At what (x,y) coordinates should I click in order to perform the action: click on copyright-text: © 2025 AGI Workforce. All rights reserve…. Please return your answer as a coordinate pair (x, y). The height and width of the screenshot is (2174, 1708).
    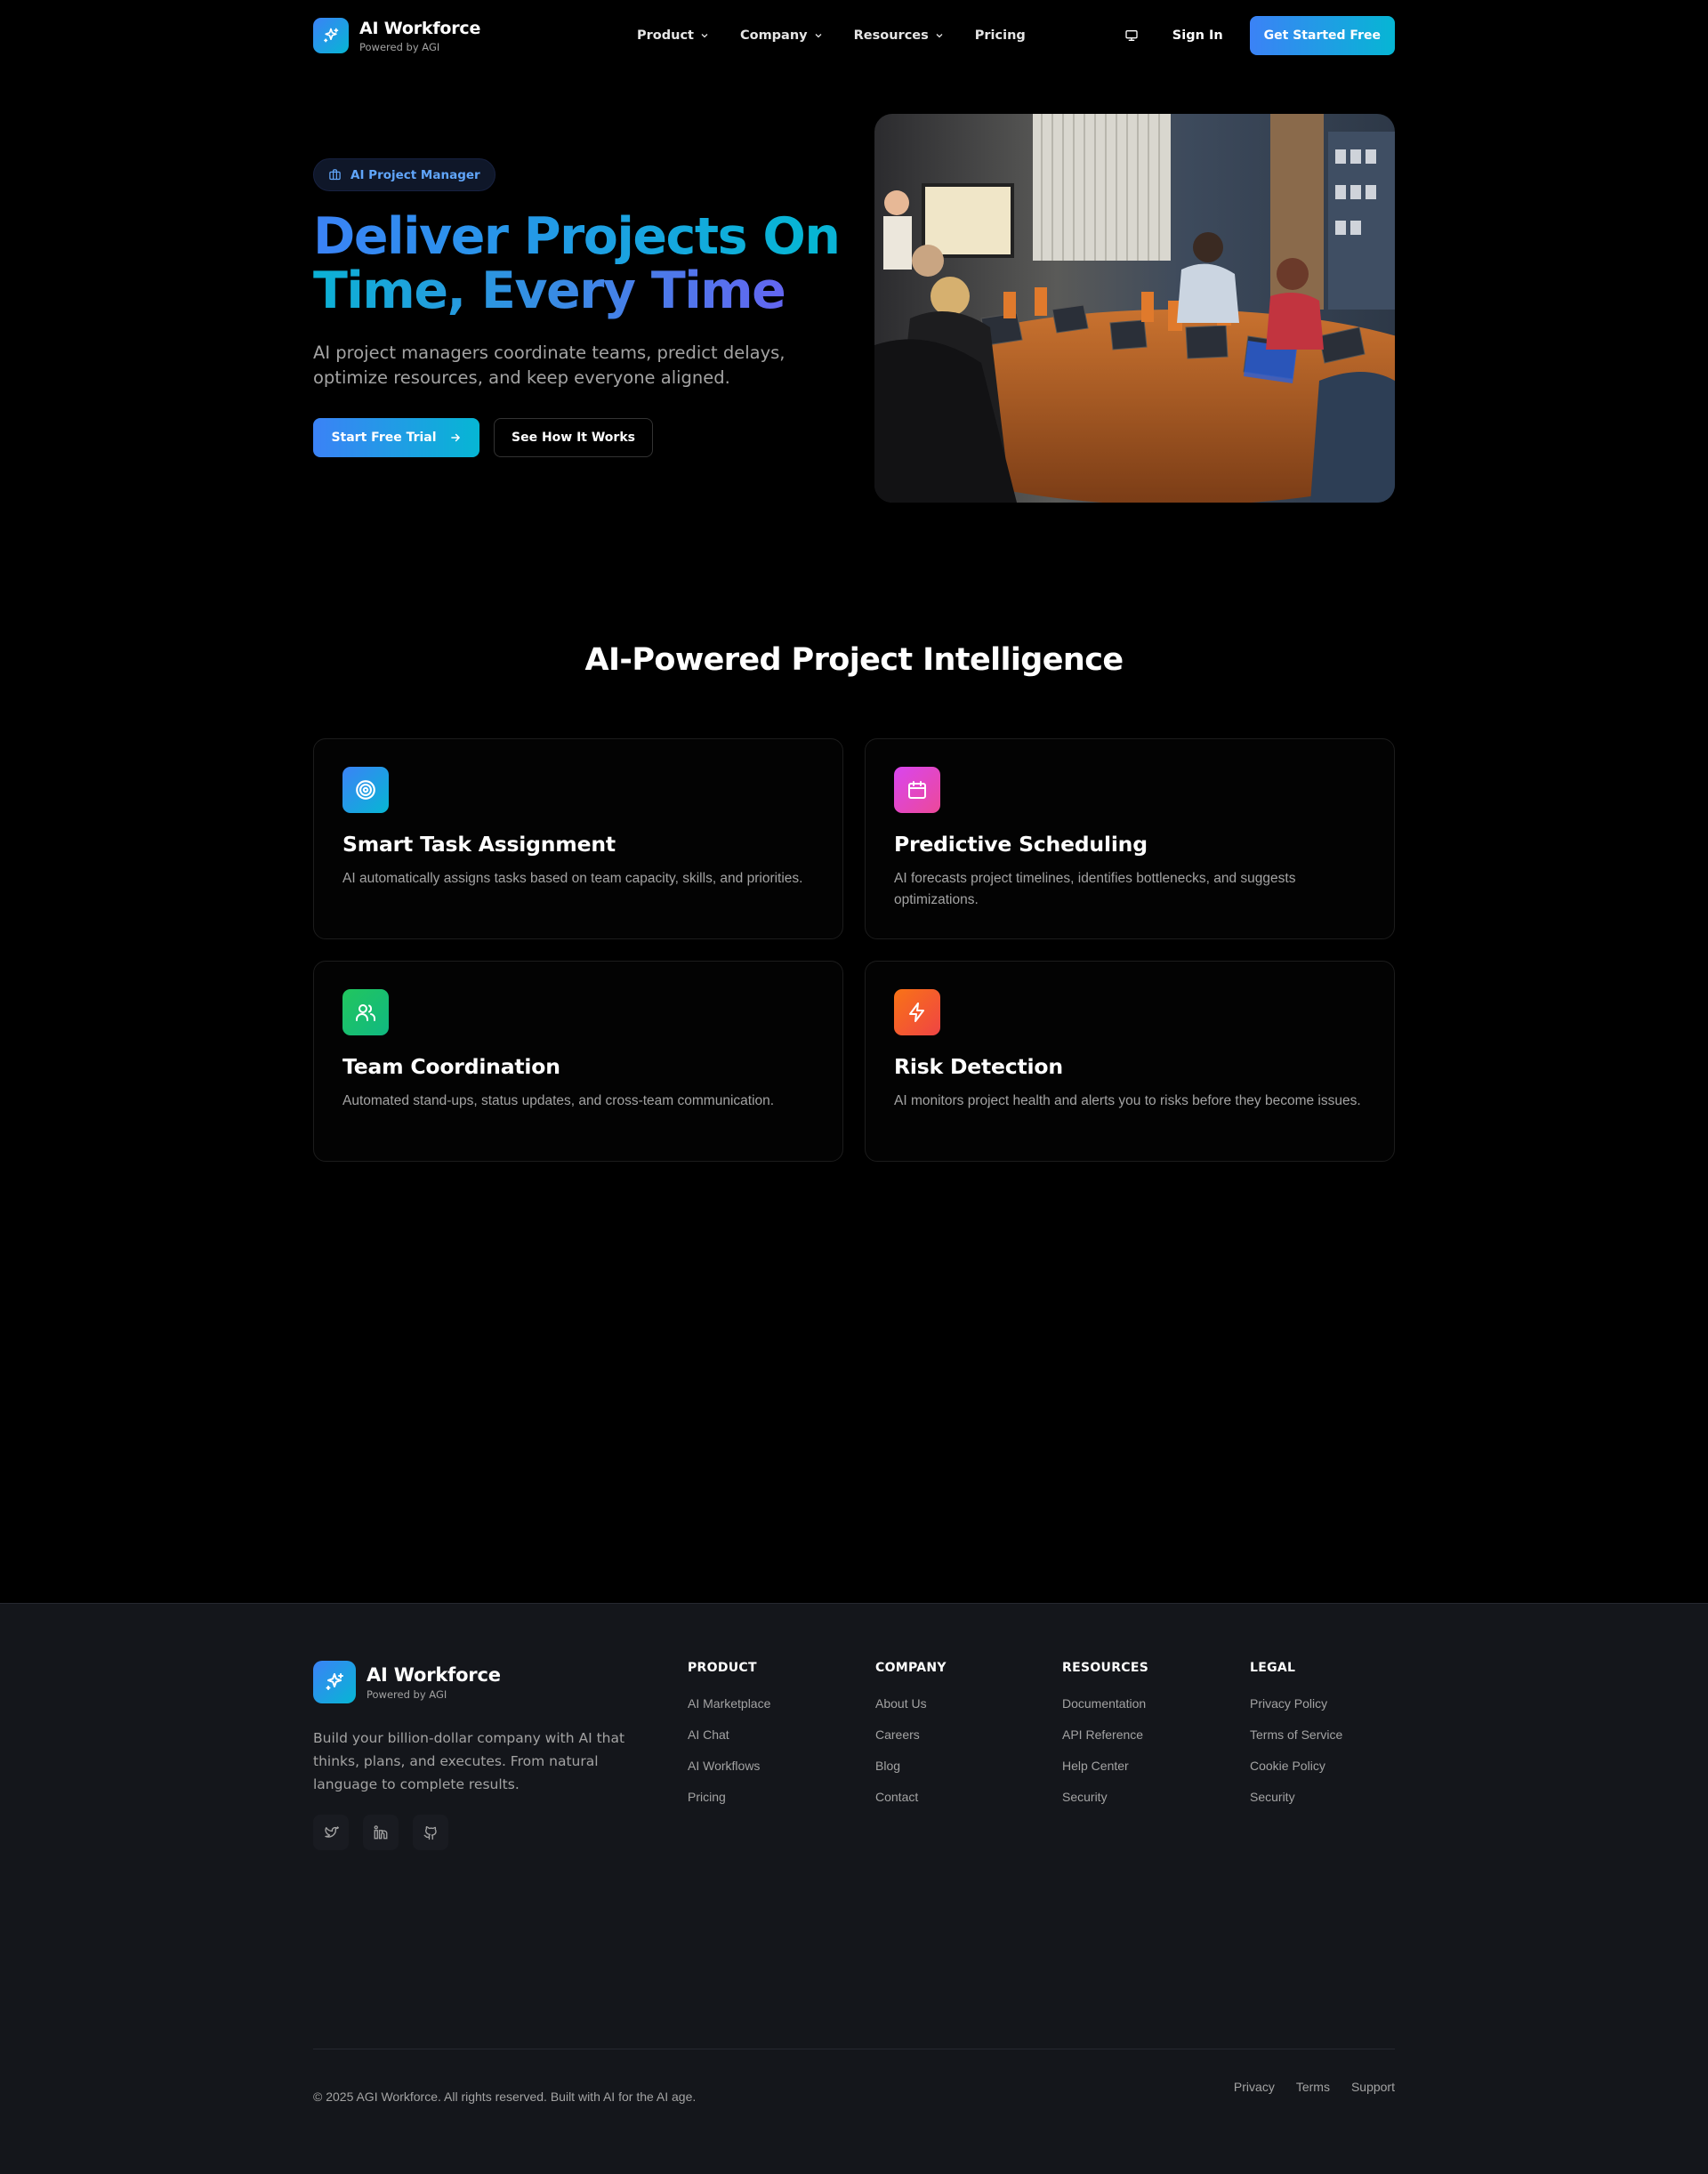
    Looking at the image, I should click on (505, 2096).